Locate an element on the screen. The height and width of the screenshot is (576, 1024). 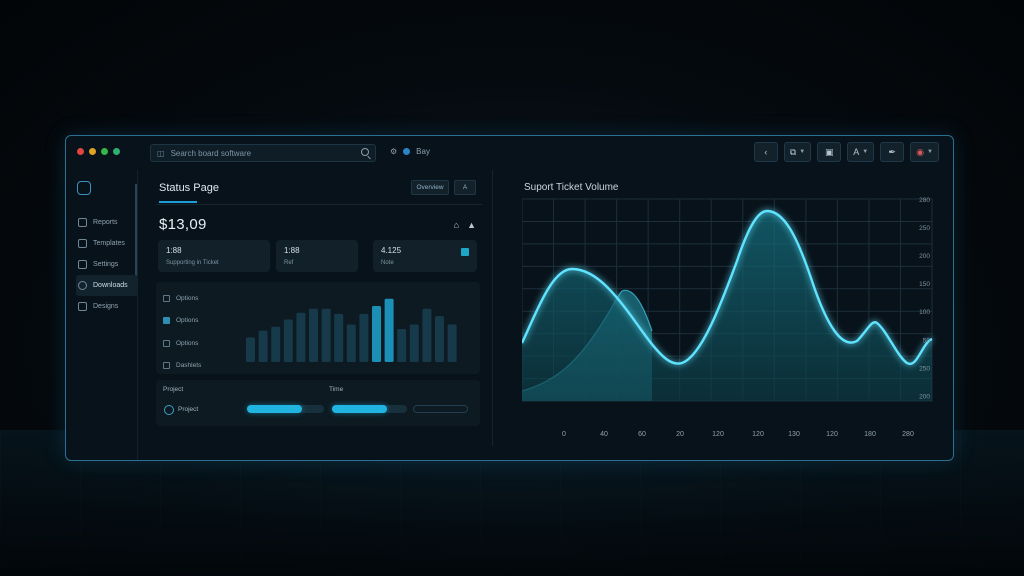
legend-item: Dashlets is located at coordinates (182, 366).